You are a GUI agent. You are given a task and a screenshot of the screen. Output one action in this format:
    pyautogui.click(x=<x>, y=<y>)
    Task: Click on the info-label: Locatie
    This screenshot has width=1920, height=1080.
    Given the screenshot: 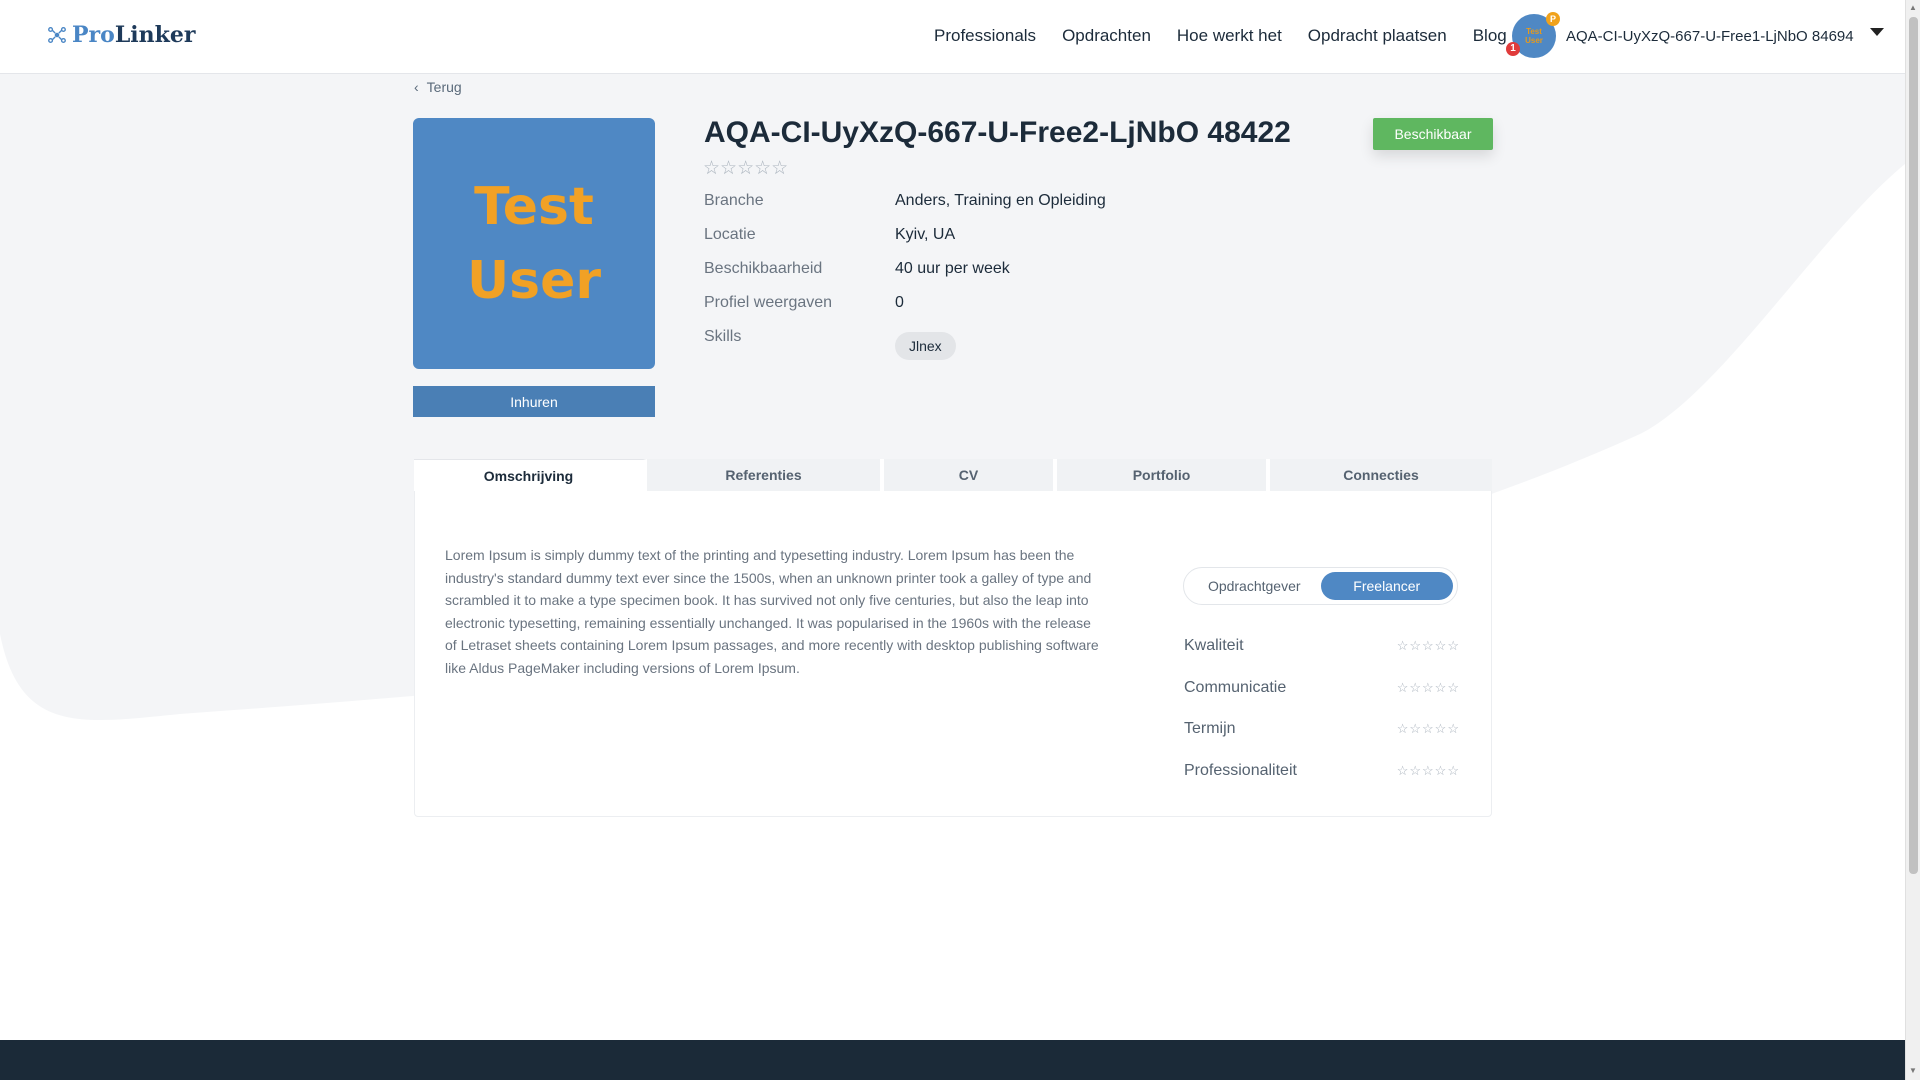 What is the action you would take?
    pyautogui.click(x=730, y=234)
    